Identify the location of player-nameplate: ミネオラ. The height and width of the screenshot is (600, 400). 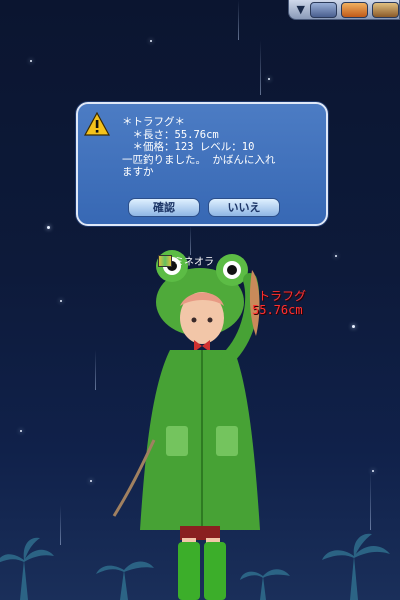
(186, 260).